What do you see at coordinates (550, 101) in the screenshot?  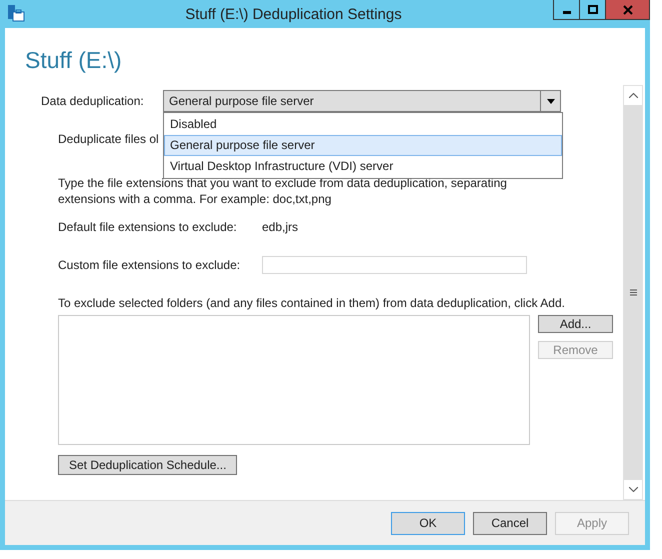 I see `caret-icon` at bounding box center [550, 101].